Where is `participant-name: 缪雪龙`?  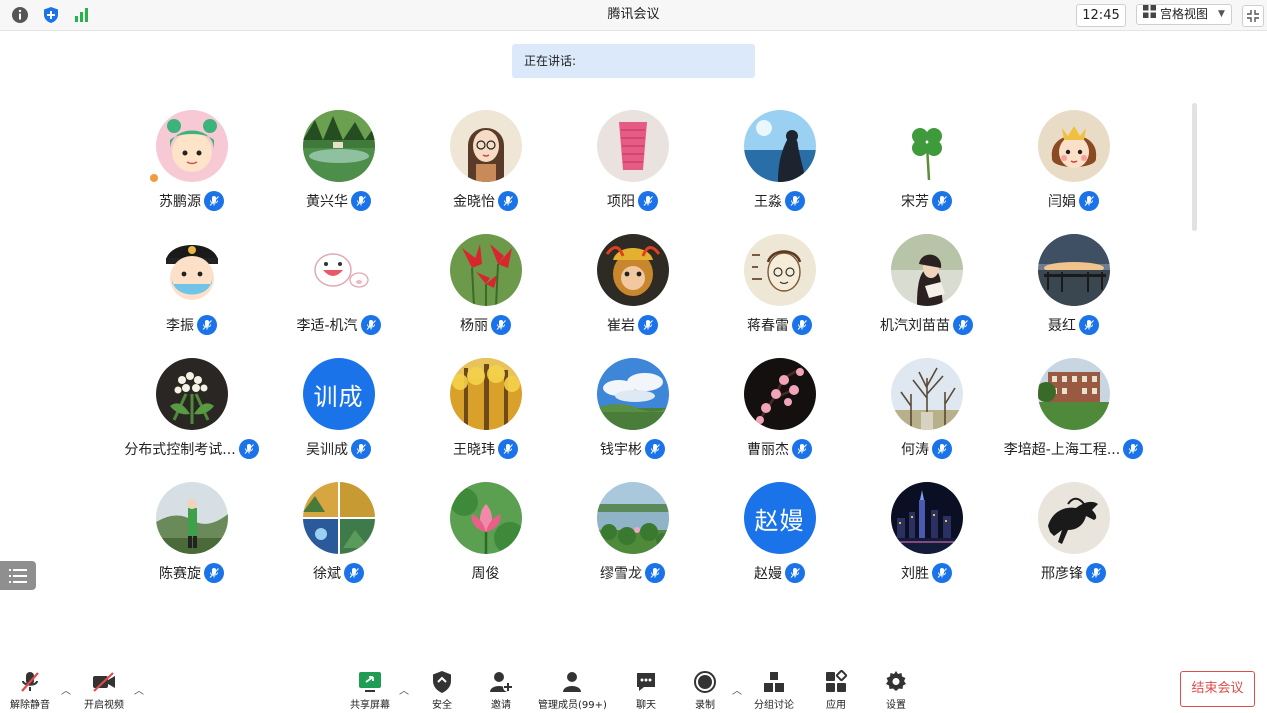 participant-name: 缪雪龙 is located at coordinates (621, 574).